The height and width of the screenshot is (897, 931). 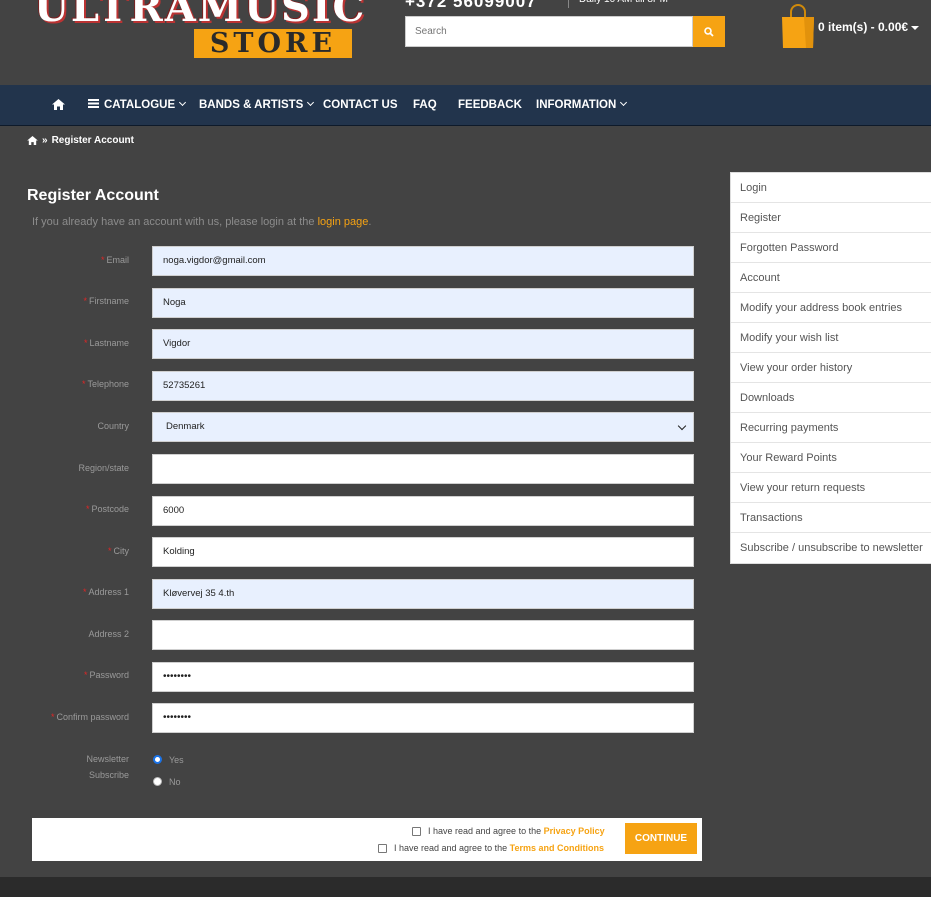 I want to click on nav-bands-label: BANDS & ARTISTS, so click(x=251, y=105).